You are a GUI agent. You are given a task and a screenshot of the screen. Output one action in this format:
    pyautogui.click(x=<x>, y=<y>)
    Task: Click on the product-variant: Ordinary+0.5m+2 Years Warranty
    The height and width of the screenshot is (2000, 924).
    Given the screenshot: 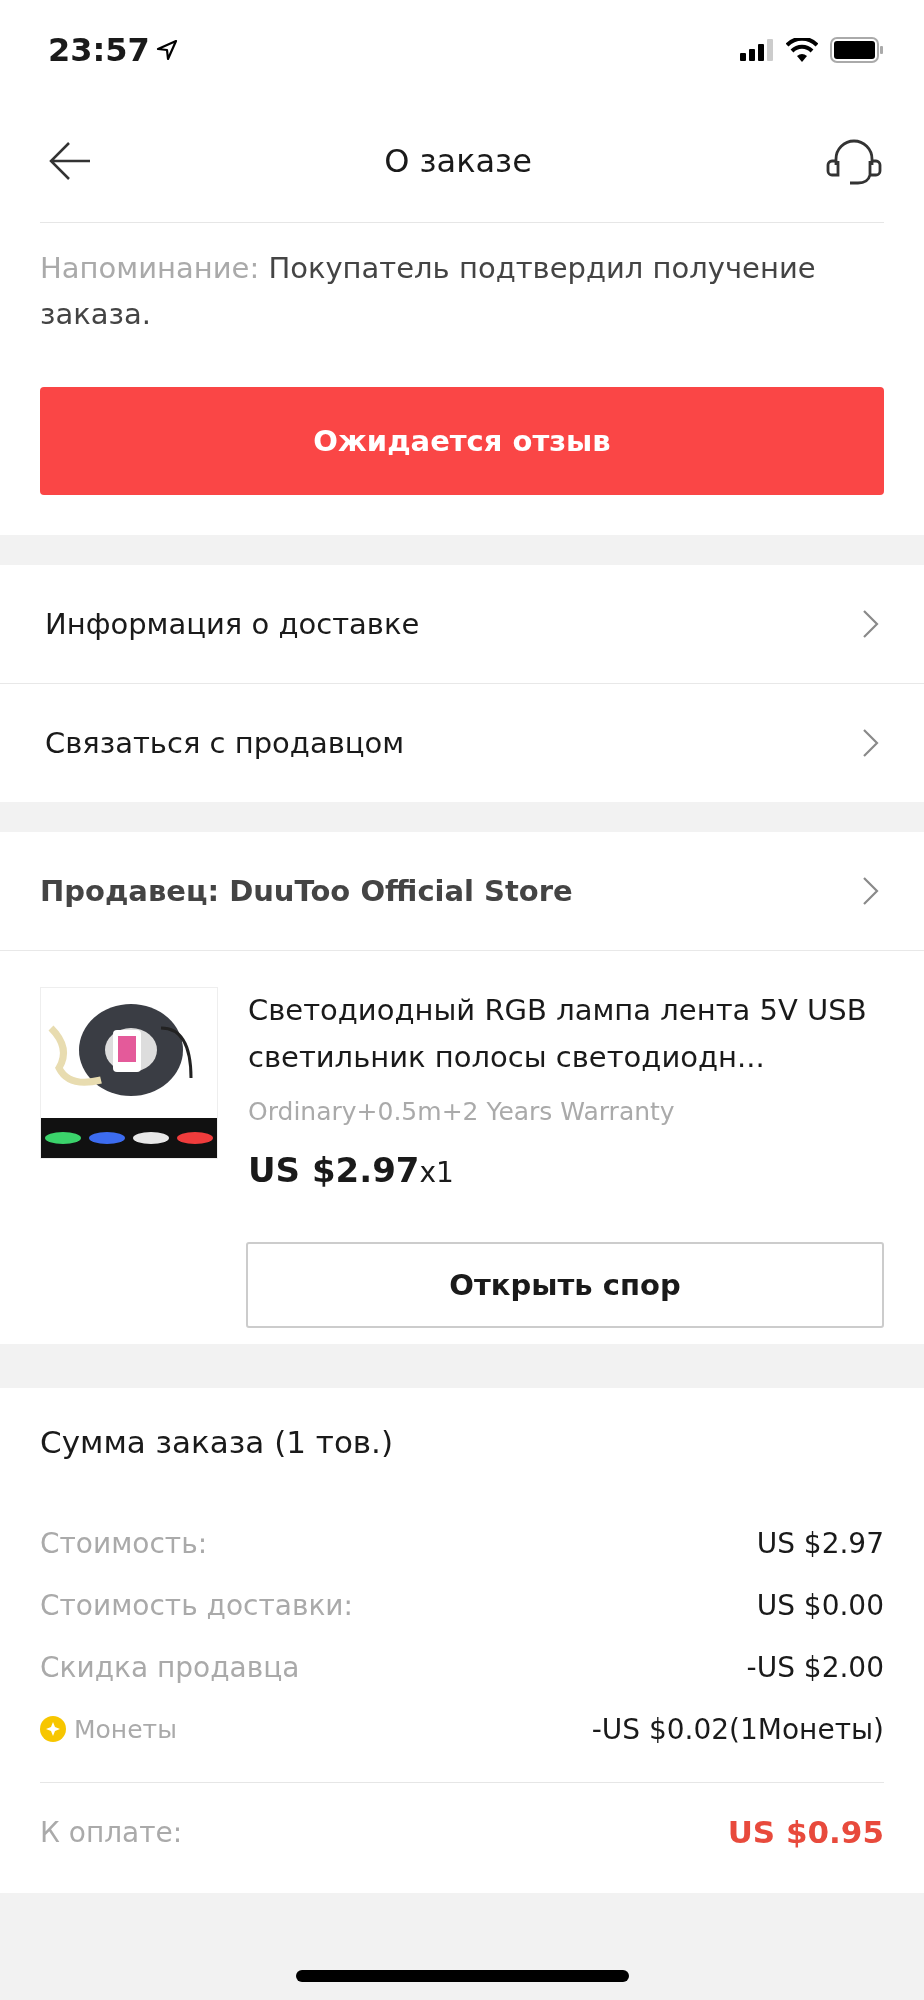 What is the action you would take?
    pyautogui.click(x=462, y=1111)
    